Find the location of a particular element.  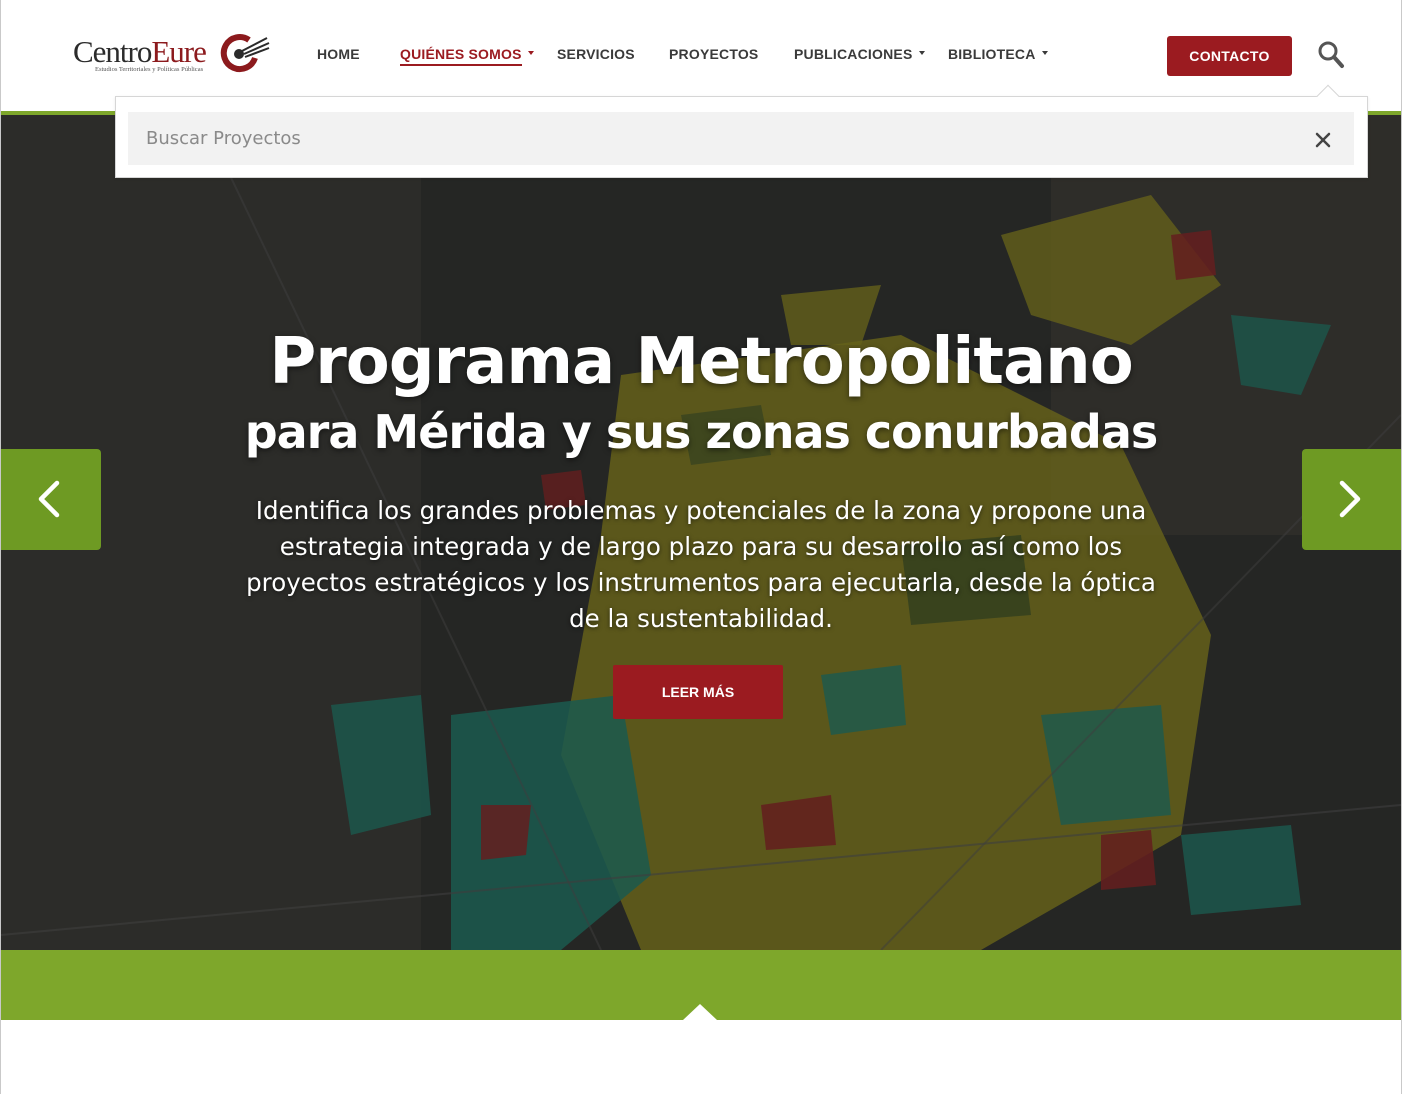

nav-item-biblioteca: BIBLIOTECA is located at coordinates (998, 54).